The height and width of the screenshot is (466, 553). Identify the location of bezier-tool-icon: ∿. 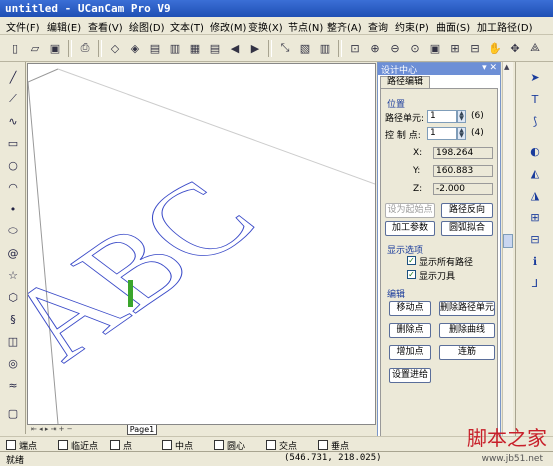
(13, 121).